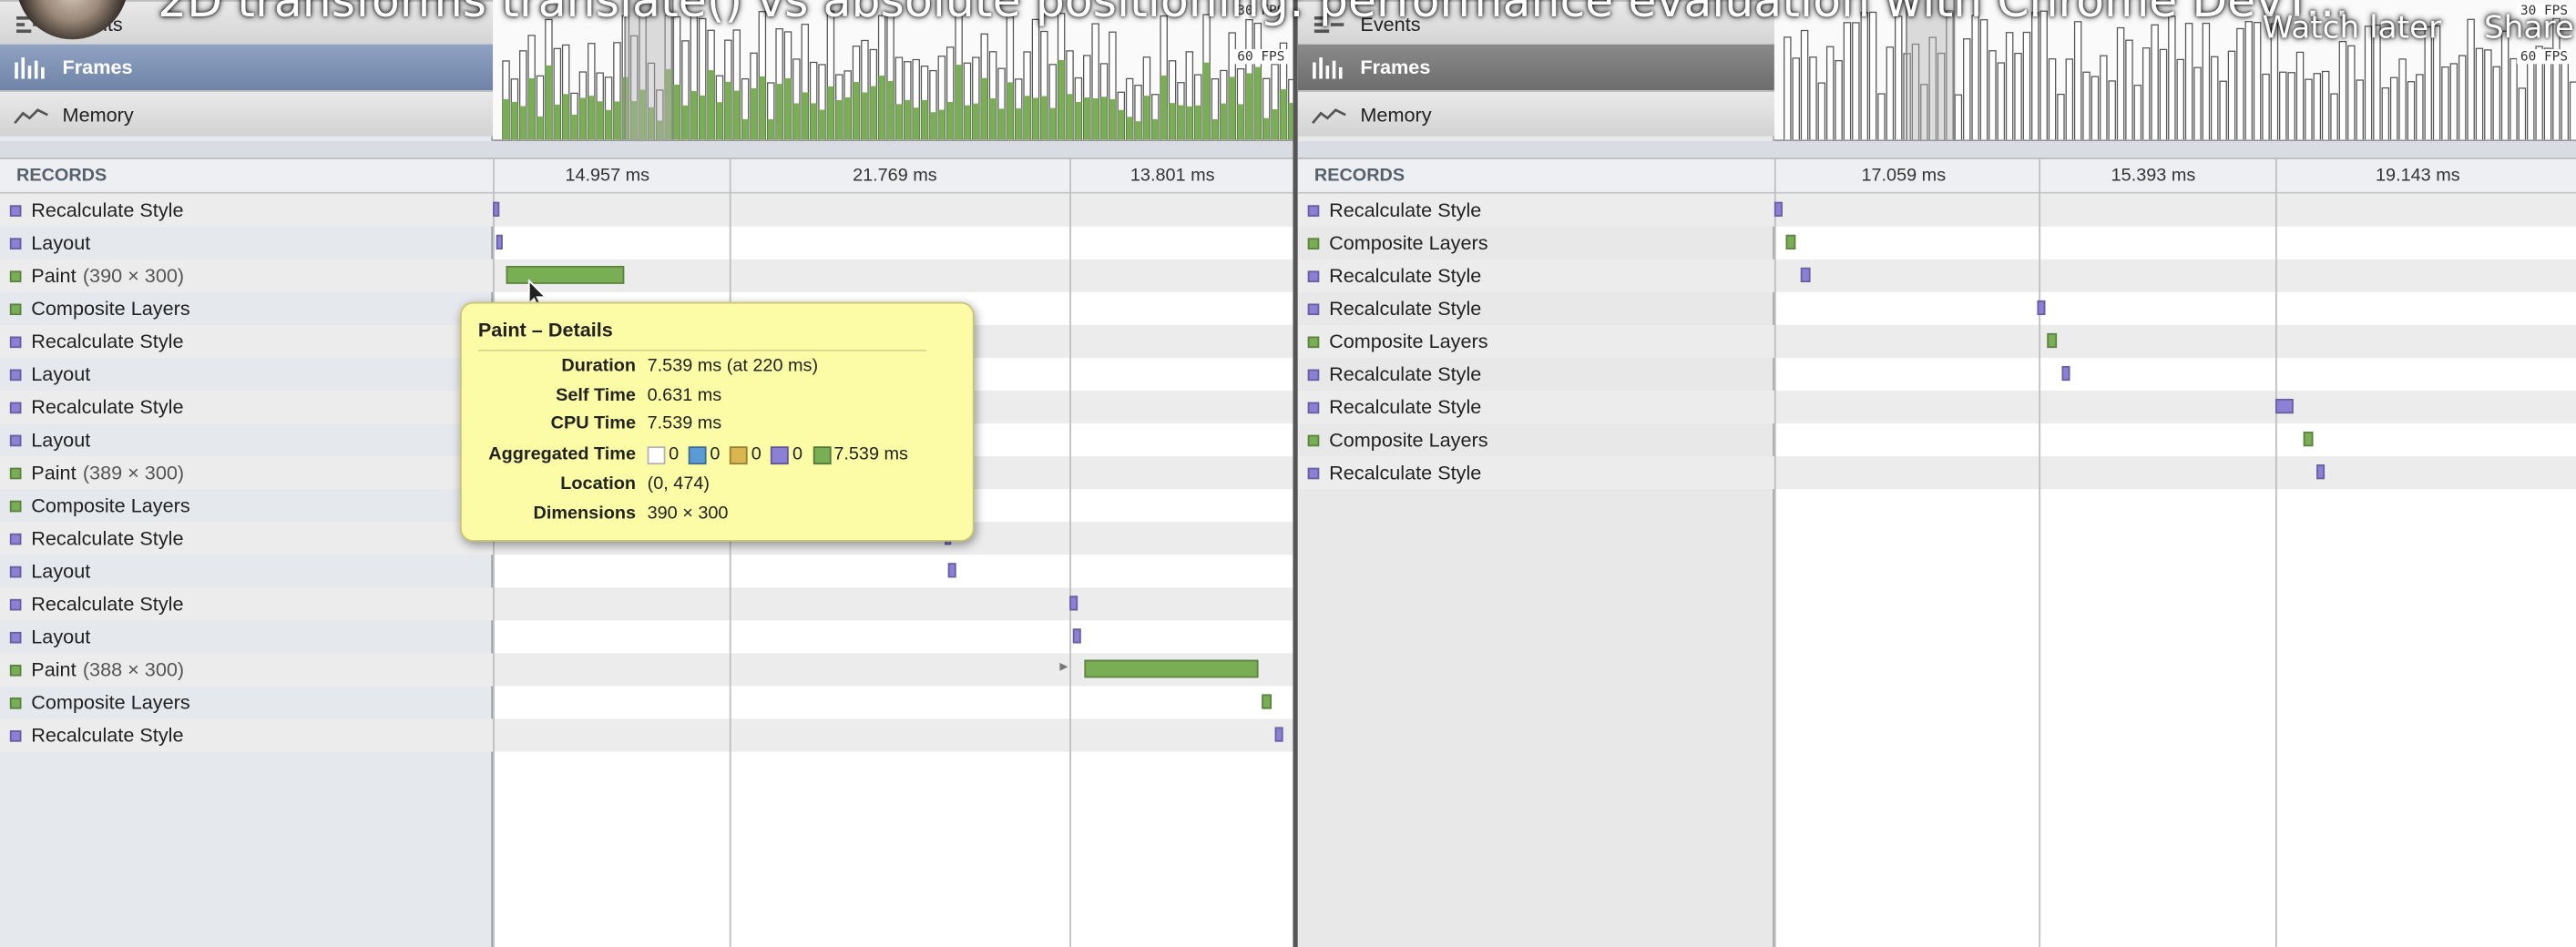  What do you see at coordinates (247, 276) in the screenshot?
I see `record-row: Paint (390 × 300)` at bounding box center [247, 276].